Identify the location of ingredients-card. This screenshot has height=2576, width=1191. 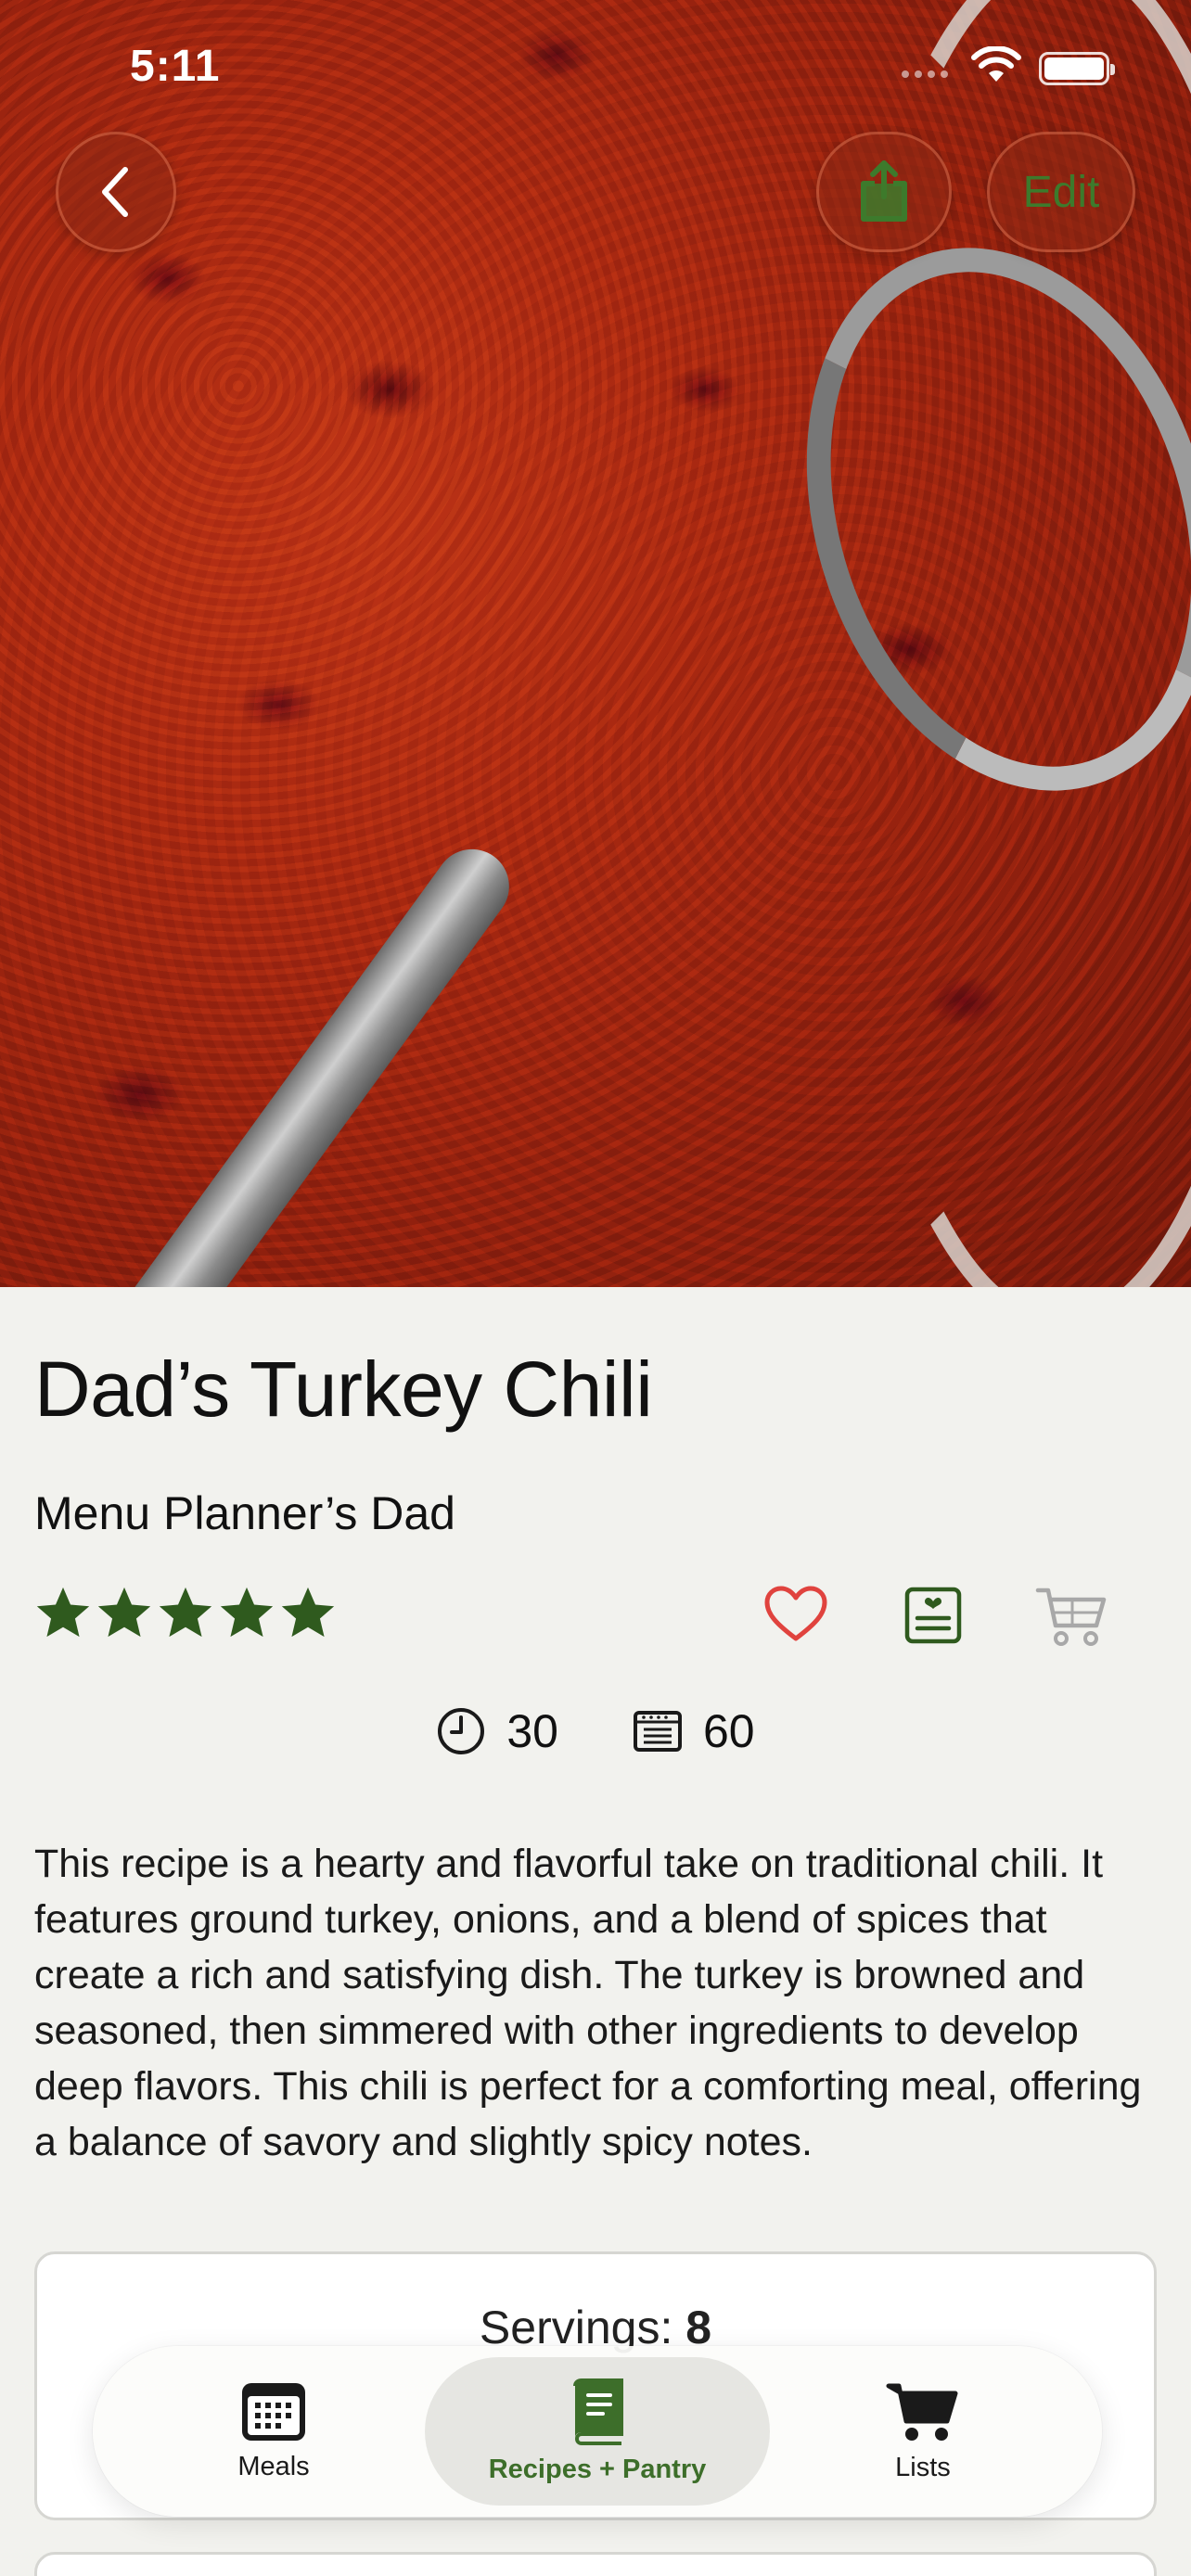
(595, 2564).